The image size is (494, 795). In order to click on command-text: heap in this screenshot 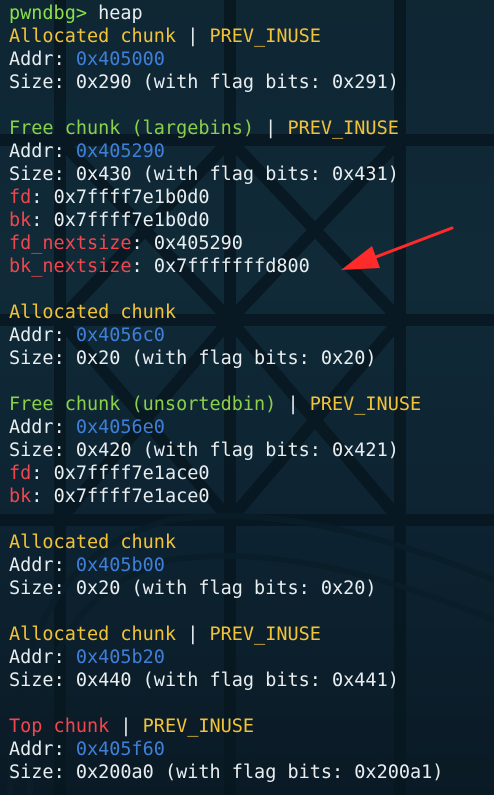, I will do `click(114, 13)`.